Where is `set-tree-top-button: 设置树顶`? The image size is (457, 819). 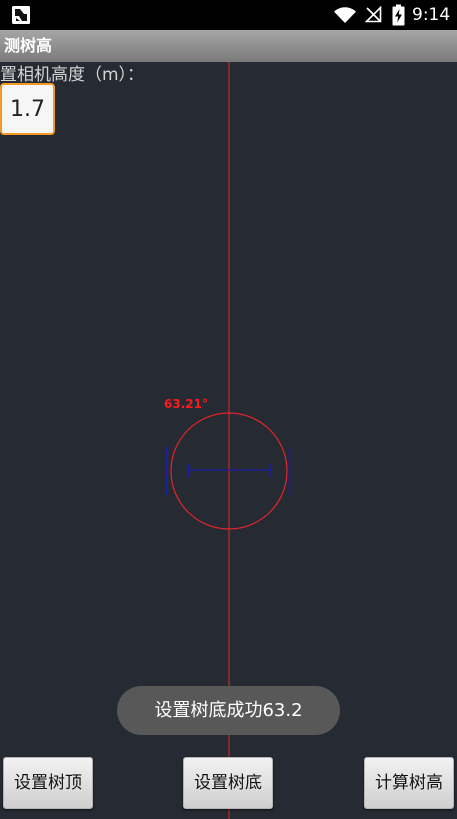 set-tree-top-button: 设置树顶 is located at coordinates (48, 783).